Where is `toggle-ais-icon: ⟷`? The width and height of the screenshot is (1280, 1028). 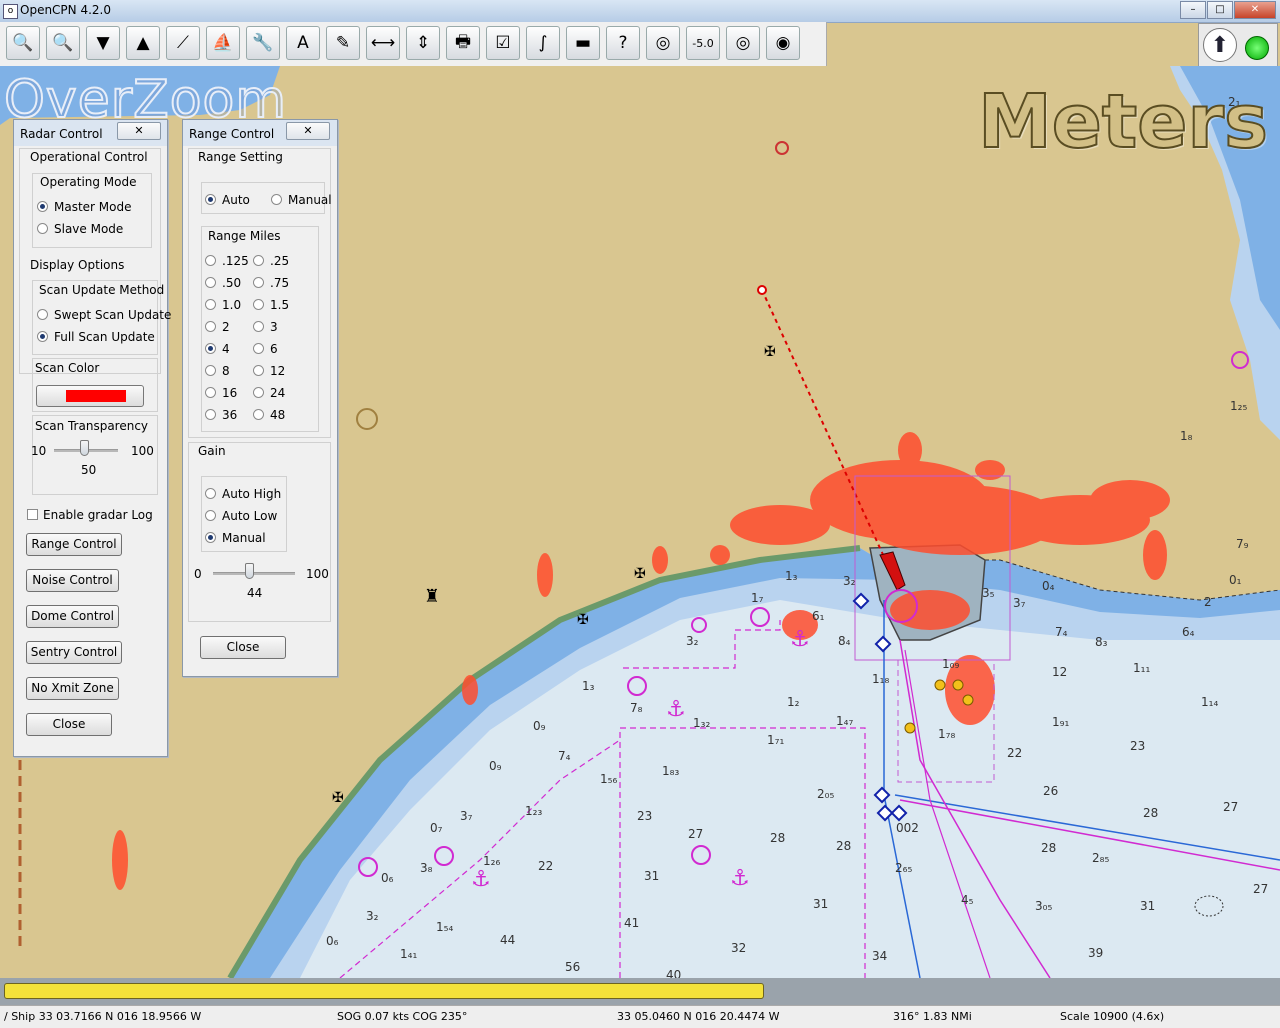
toggle-ais-icon: ⟷ is located at coordinates (383, 43).